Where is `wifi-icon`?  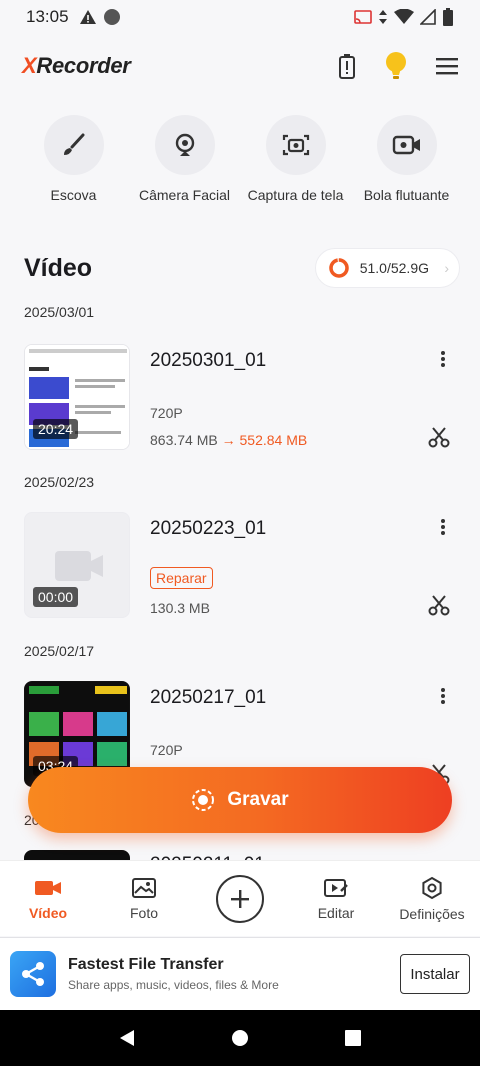 wifi-icon is located at coordinates (404, 16).